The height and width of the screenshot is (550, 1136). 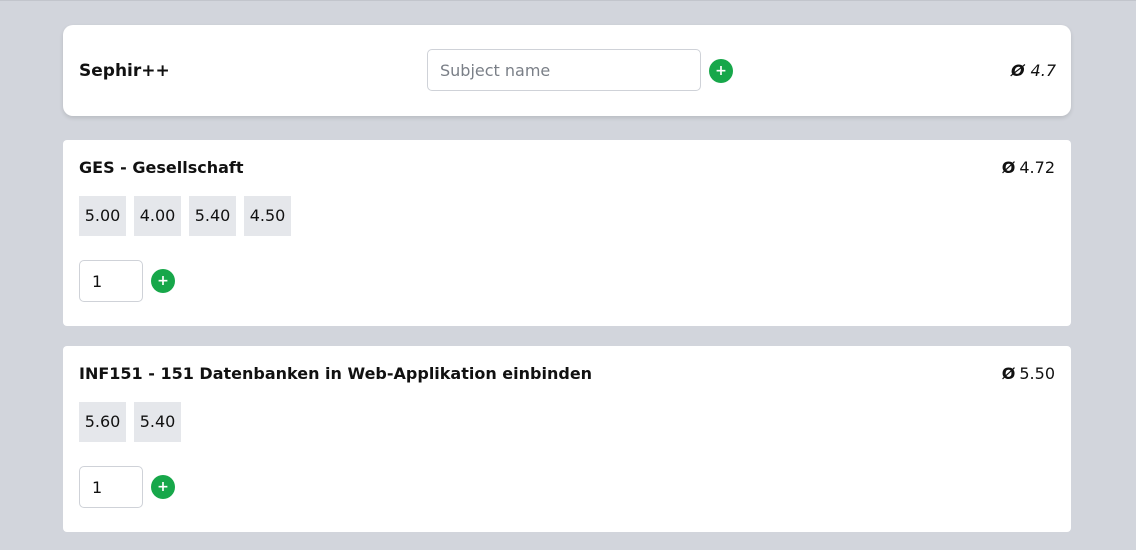 I want to click on subject-average-value: 4.72, so click(x=1037, y=167).